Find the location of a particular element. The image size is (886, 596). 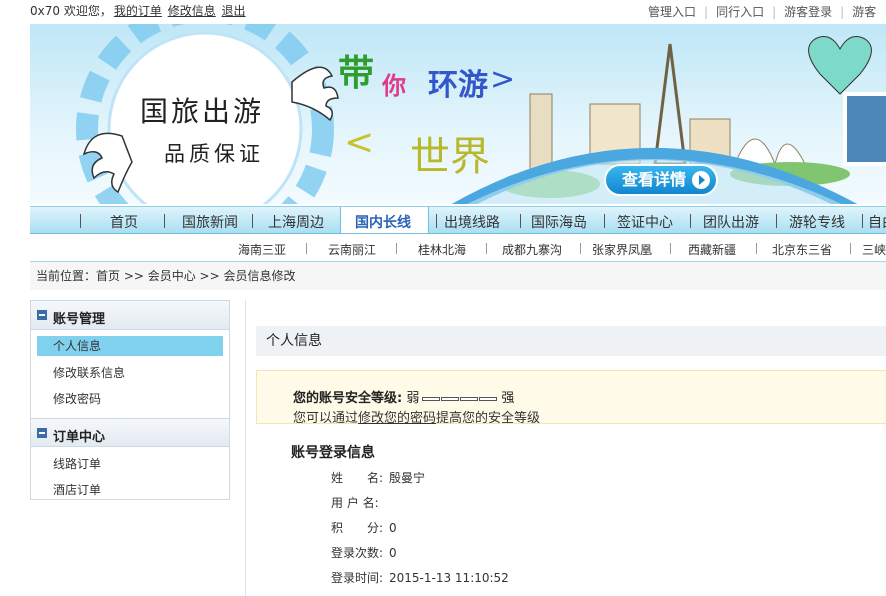

sidebar-item-hotel-orders: 酒店订单 is located at coordinates (130, 492).